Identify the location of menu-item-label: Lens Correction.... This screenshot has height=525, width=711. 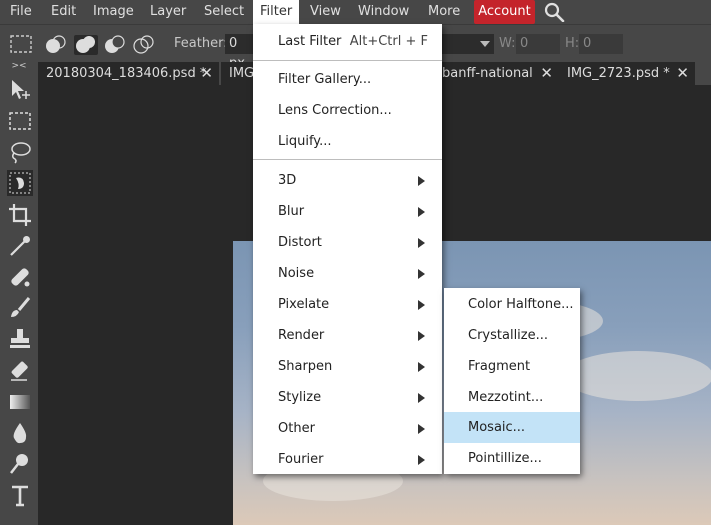
(335, 110).